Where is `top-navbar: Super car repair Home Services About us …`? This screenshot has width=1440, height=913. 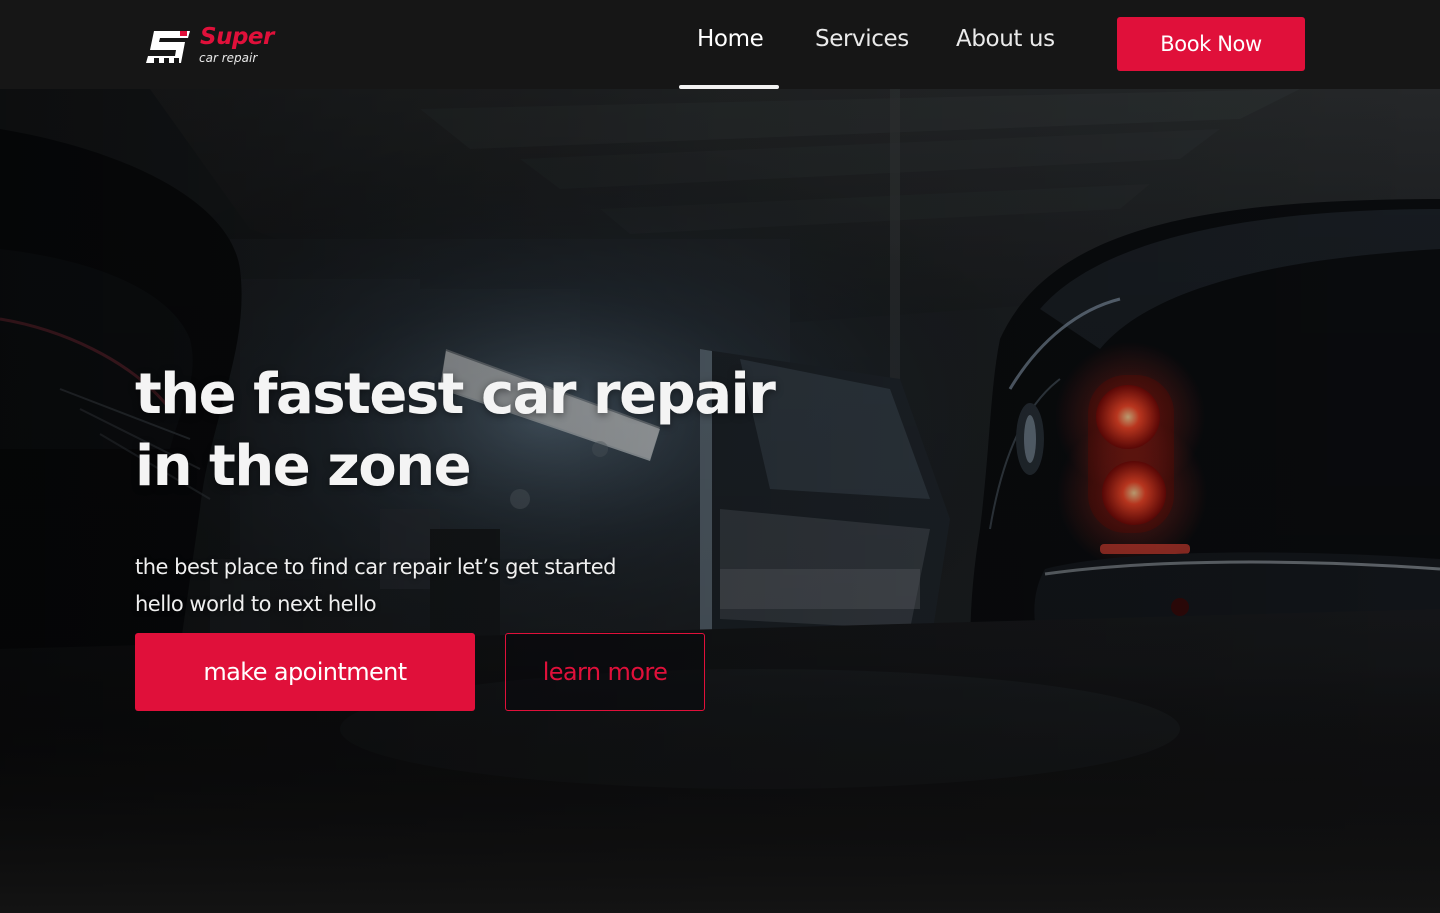 top-navbar: Super car repair Home Services About us … is located at coordinates (720, 44).